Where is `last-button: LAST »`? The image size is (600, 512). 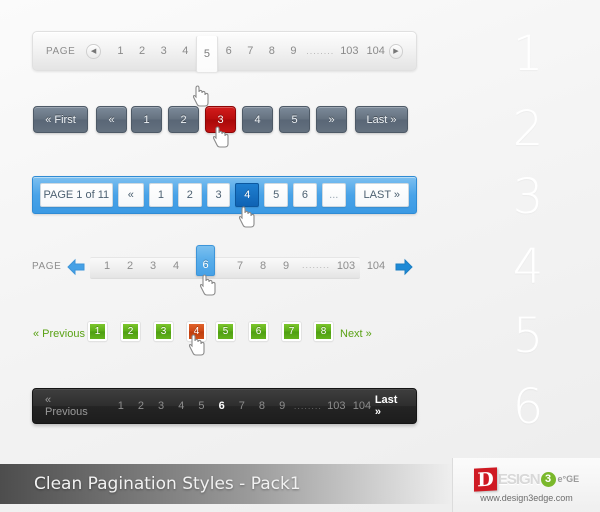 last-button: LAST » is located at coordinates (381, 195).